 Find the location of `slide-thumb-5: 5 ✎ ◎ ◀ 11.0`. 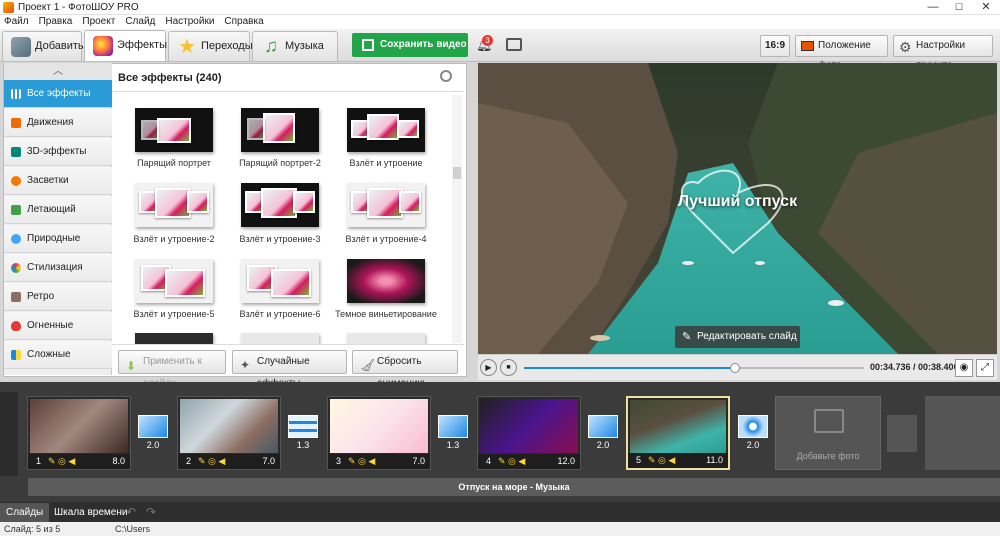

slide-thumb-5: 5 ✎ ◎ ◀ 11.0 is located at coordinates (678, 433).